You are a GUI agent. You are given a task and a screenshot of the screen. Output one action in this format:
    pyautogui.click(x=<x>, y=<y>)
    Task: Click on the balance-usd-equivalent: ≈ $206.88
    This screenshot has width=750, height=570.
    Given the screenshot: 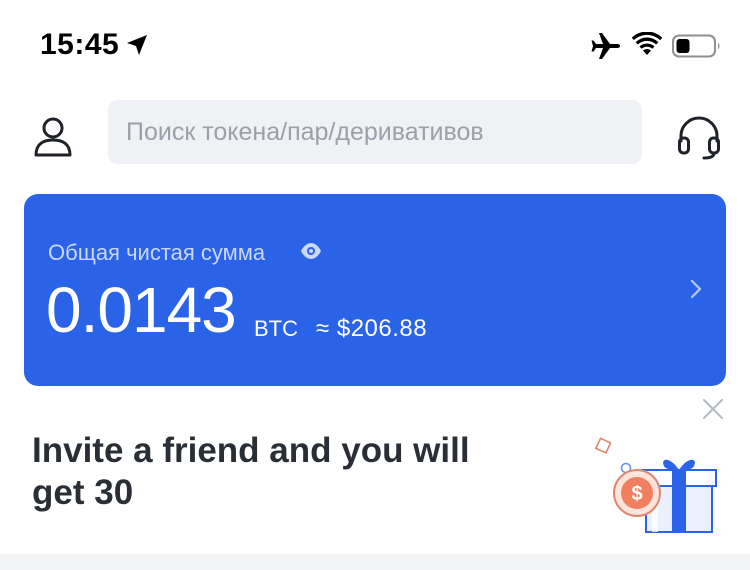 What is the action you would take?
    pyautogui.click(x=372, y=328)
    